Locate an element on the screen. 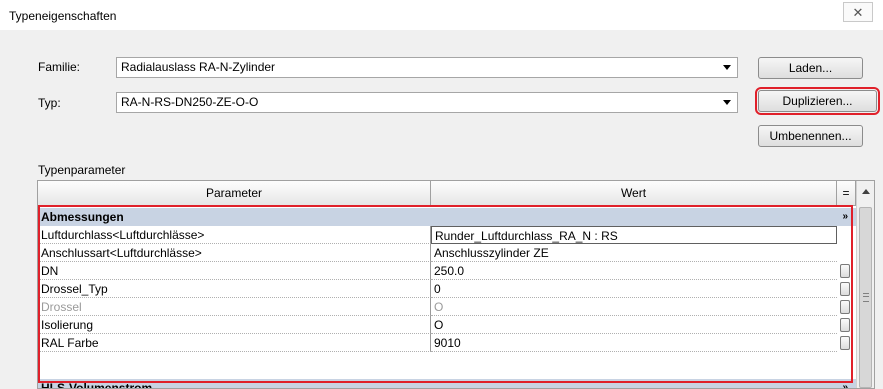 This screenshot has height=389, width=883. parameter-value: Anschlusszylinder ZE is located at coordinates (634, 253).